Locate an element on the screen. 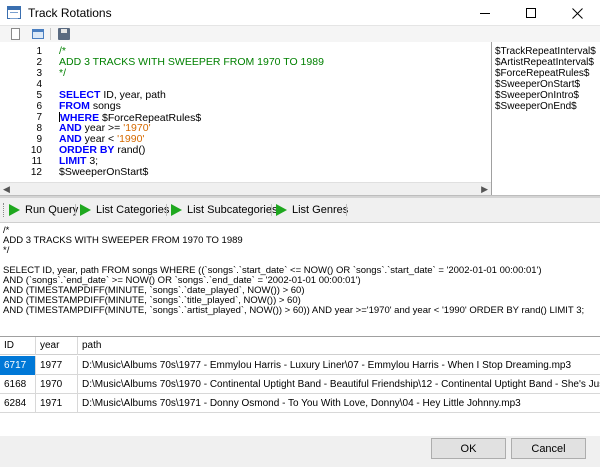 Image resolution: width=600 pixels, height=467 pixels. maximize-icon is located at coordinates (531, 13).